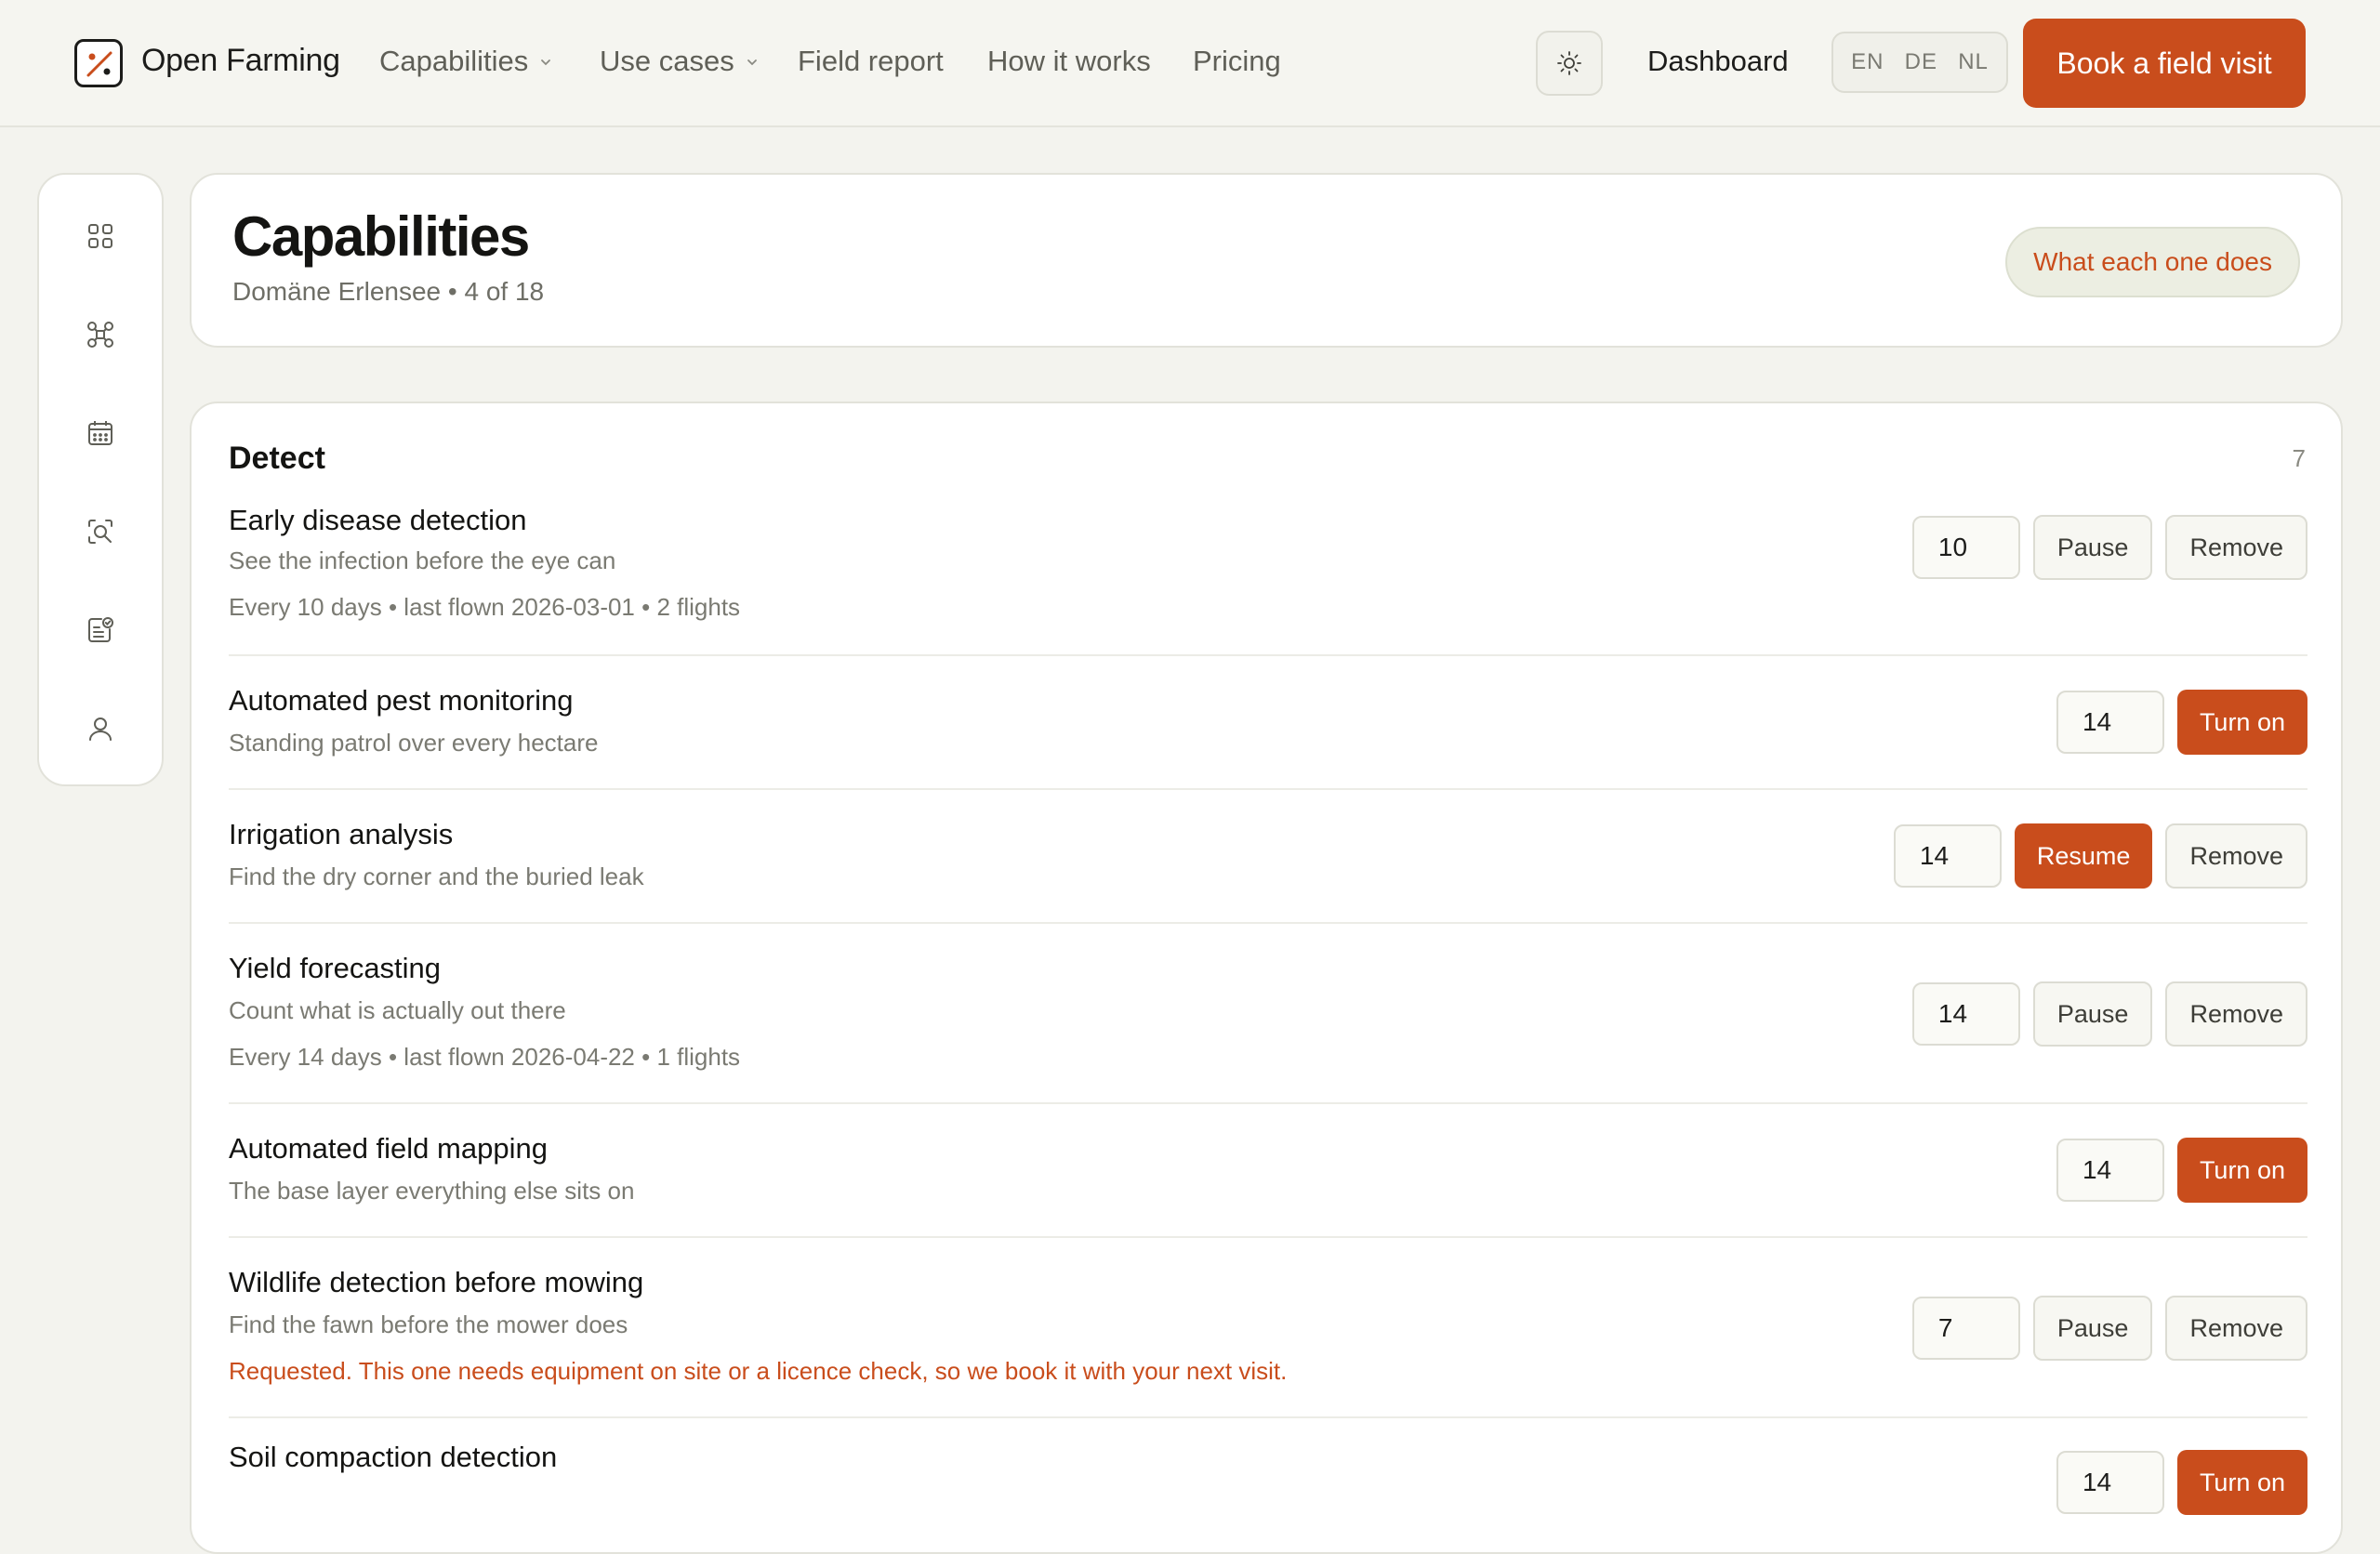 The width and height of the screenshot is (2380, 1554). I want to click on logo-icon, so click(98, 63).